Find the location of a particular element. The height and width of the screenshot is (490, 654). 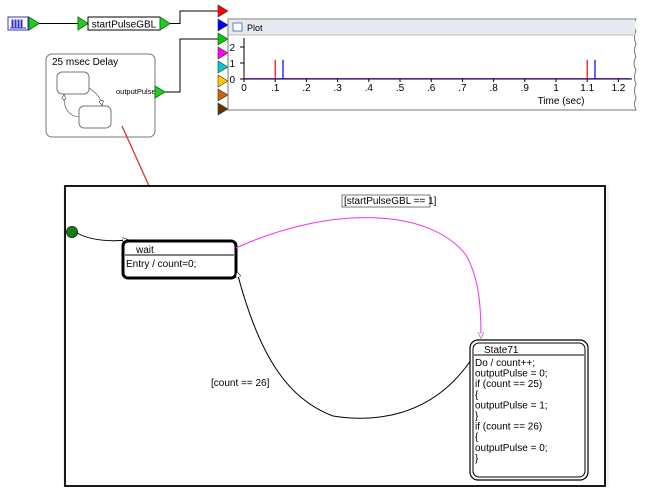

pulse-source-block is located at coordinates (23, 23).